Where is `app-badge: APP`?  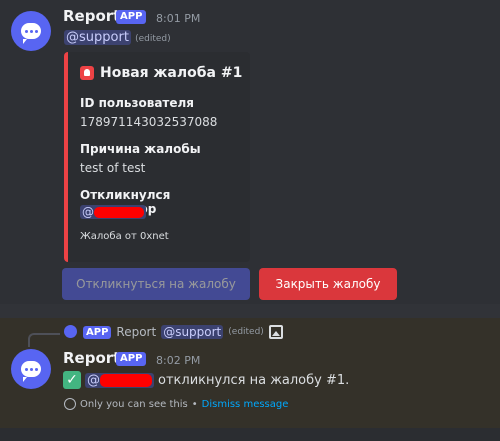
app-badge: APP is located at coordinates (131, 17).